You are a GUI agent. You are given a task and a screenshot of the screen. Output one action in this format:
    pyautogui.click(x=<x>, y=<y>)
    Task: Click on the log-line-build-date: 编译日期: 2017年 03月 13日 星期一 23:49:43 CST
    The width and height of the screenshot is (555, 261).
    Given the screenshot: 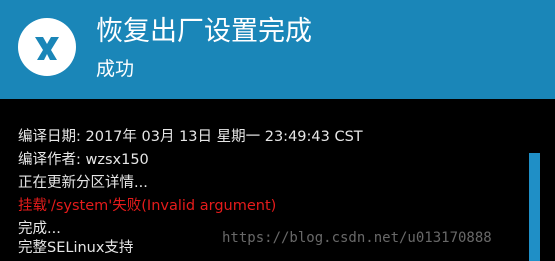 What is the action you would take?
    pyautogui.click(x=190, y=137)
    